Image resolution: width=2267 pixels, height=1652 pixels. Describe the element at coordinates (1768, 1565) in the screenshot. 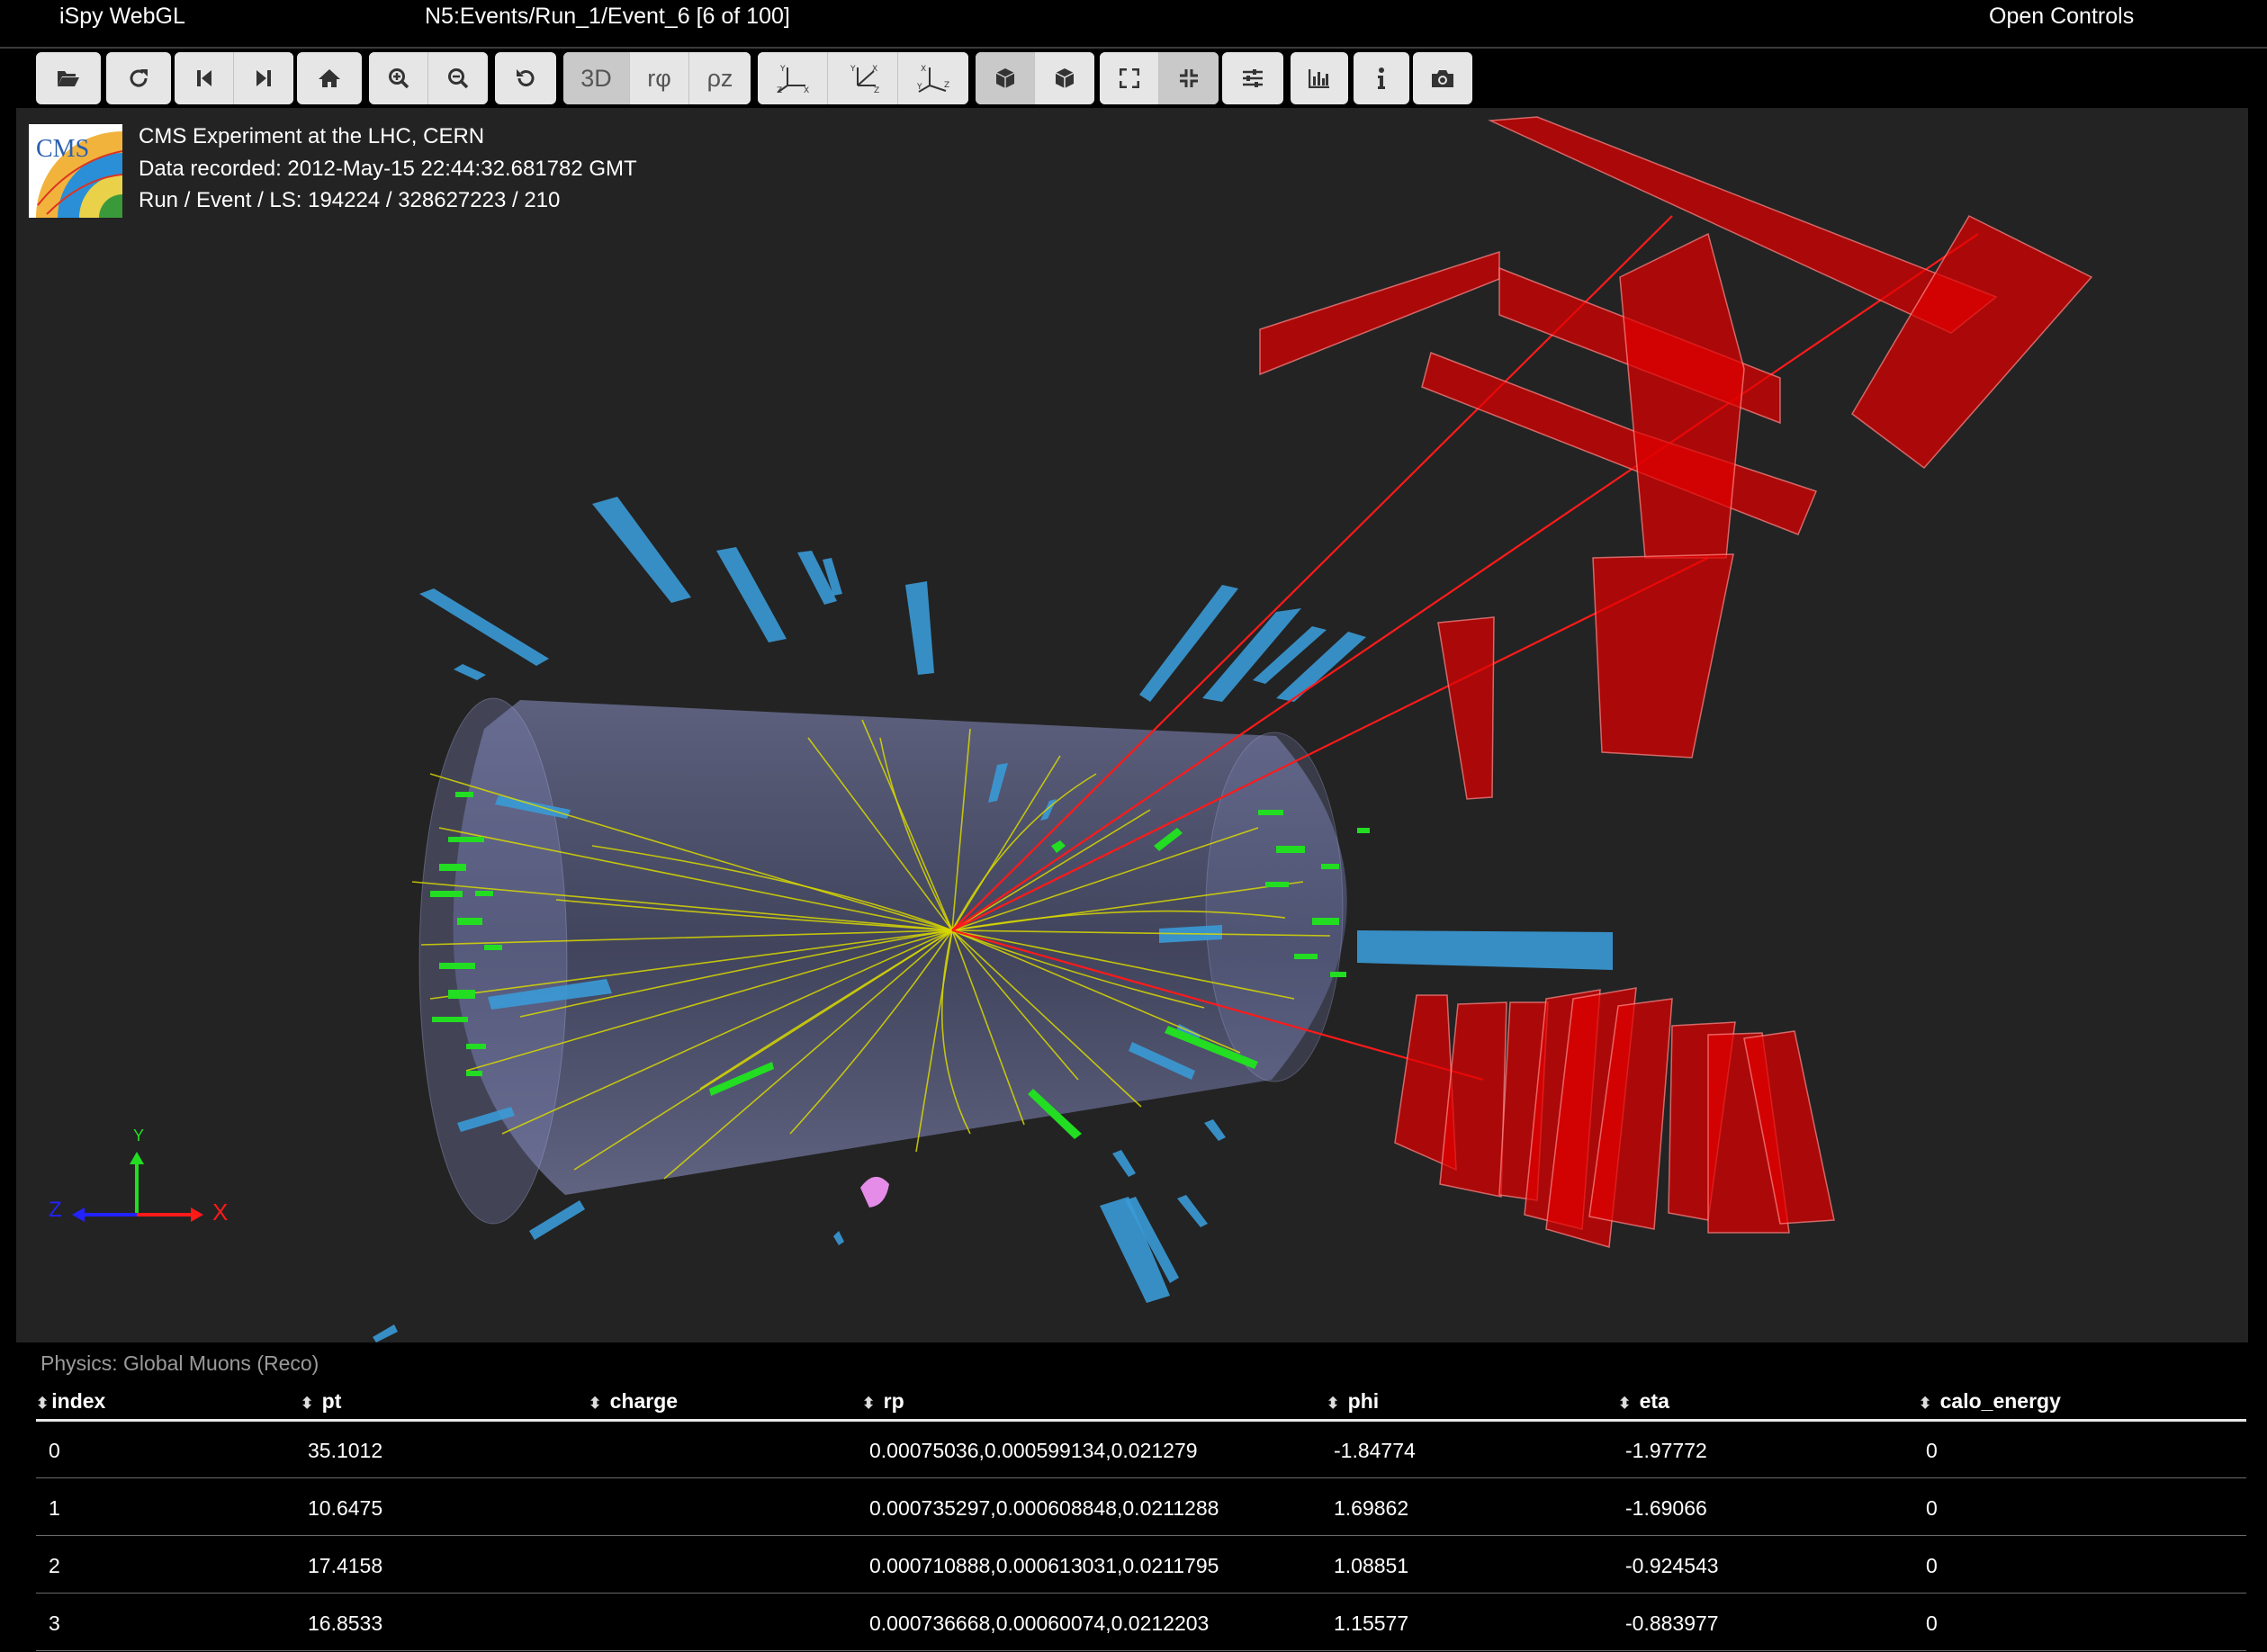

I see `cell-eta: -0.924543` at that location.